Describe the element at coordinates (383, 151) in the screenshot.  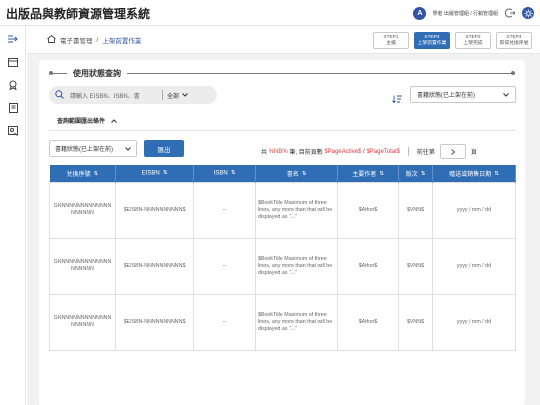
I see `total-pages: $PageTotal$` at that location.